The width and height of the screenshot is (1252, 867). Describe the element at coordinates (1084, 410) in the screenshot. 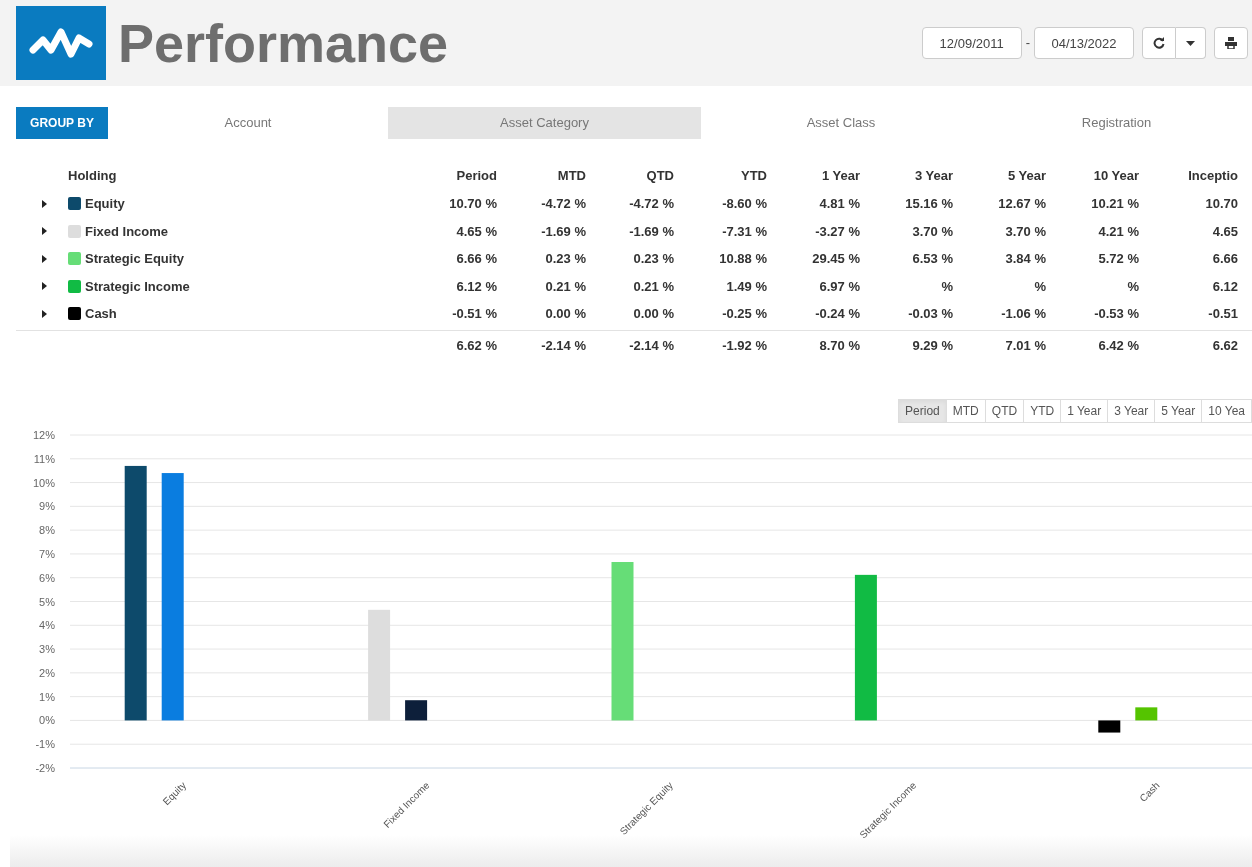

I see `period-toggle: 1 Year` at that location.